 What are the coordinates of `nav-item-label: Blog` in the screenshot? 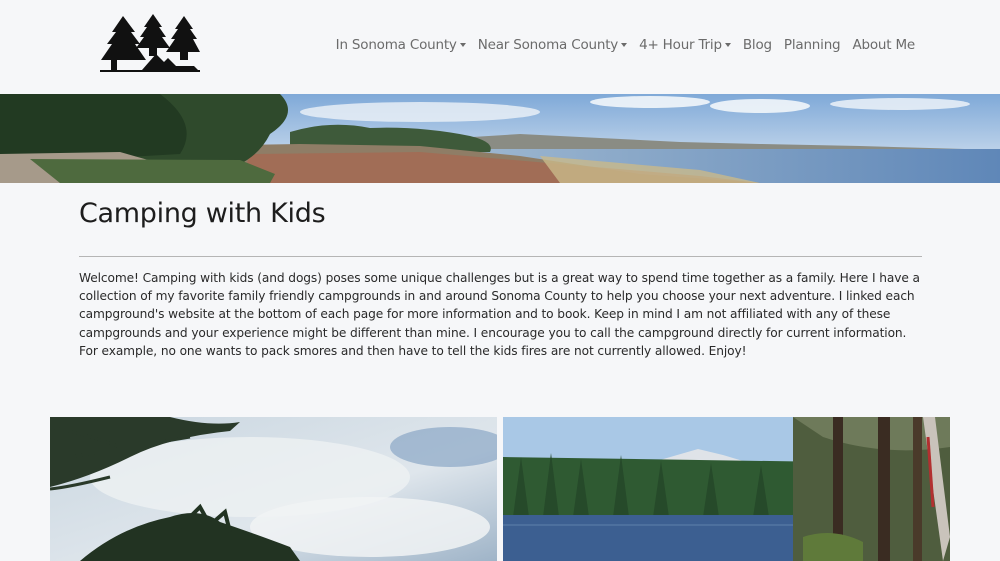 It's located at (757, 45).